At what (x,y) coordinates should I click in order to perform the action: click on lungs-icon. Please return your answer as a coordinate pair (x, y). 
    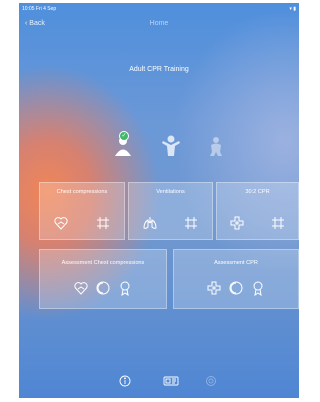
    Looking at the image, I should click on (150, 223).